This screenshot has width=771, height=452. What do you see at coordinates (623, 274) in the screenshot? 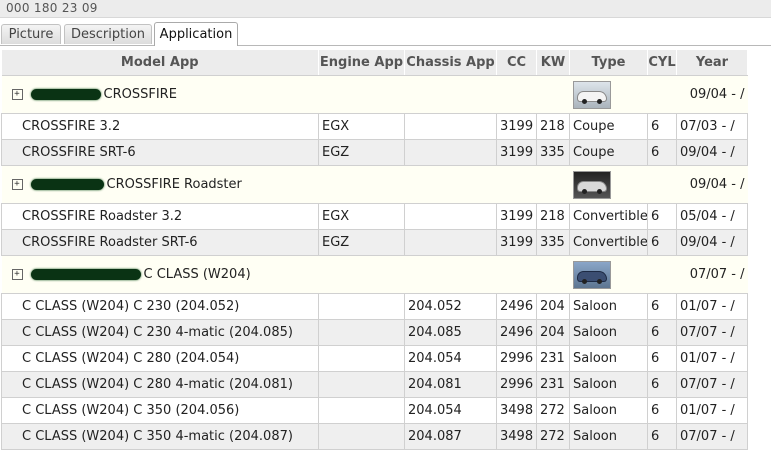
I see `group-thumb-cell` at bounding box center [623, 274].